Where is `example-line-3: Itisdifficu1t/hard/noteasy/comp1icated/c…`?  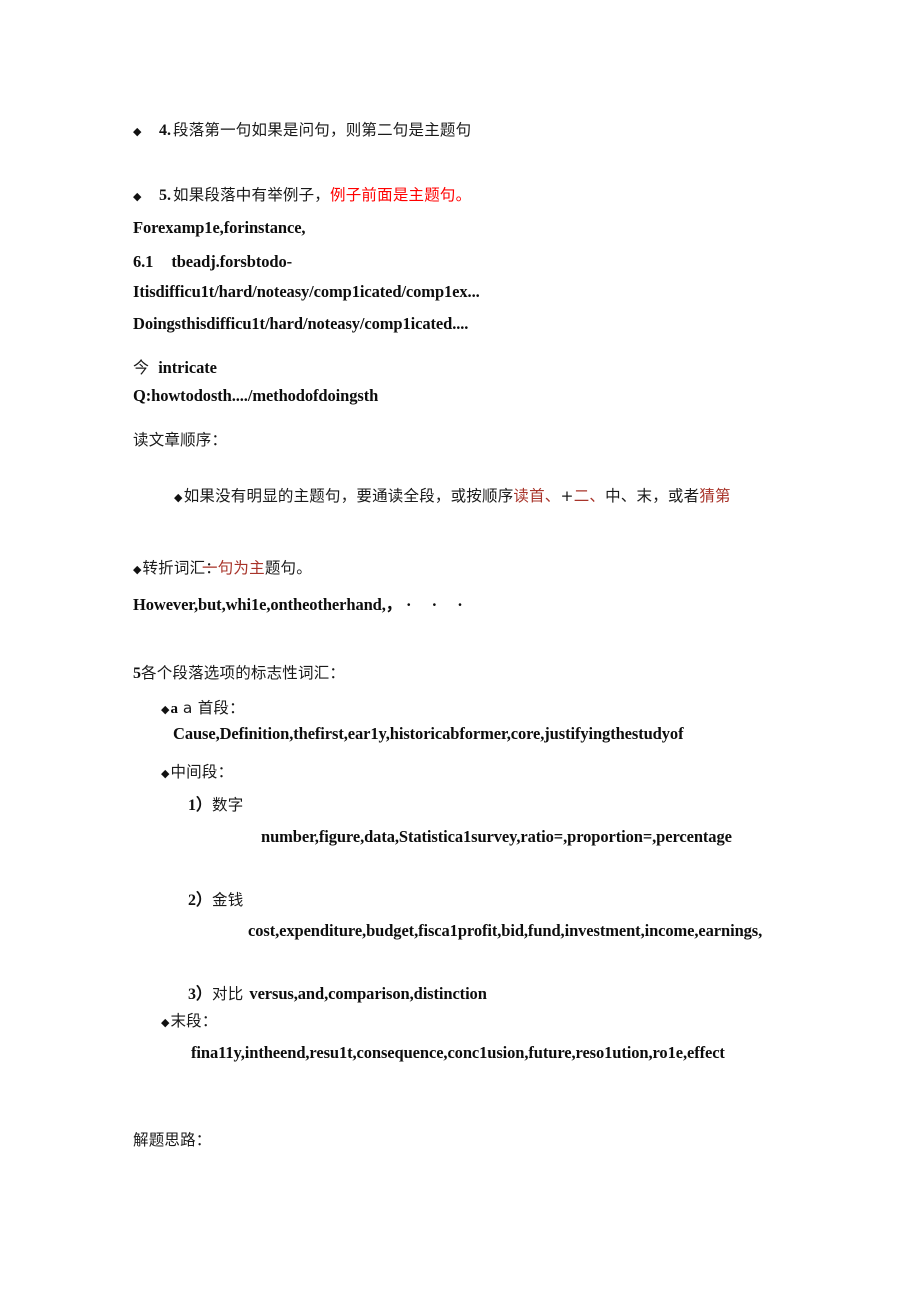
example-line-3: Itisdifficu1t/hard/noteasy/comp1icated/c… is located at coordinates (306, 291).